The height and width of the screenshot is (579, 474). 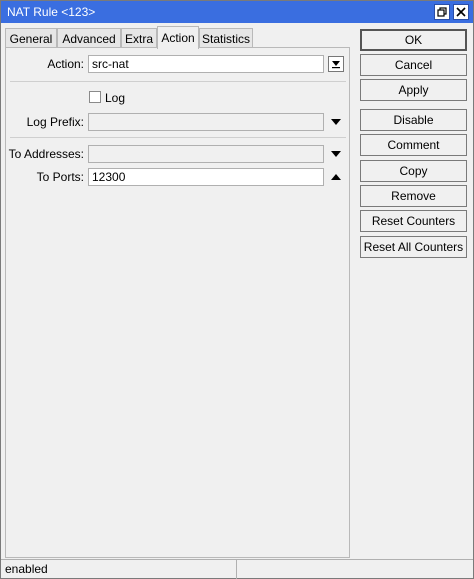 I want to click on window-title: NAT Rule <123>, so click(x=51, y=12).